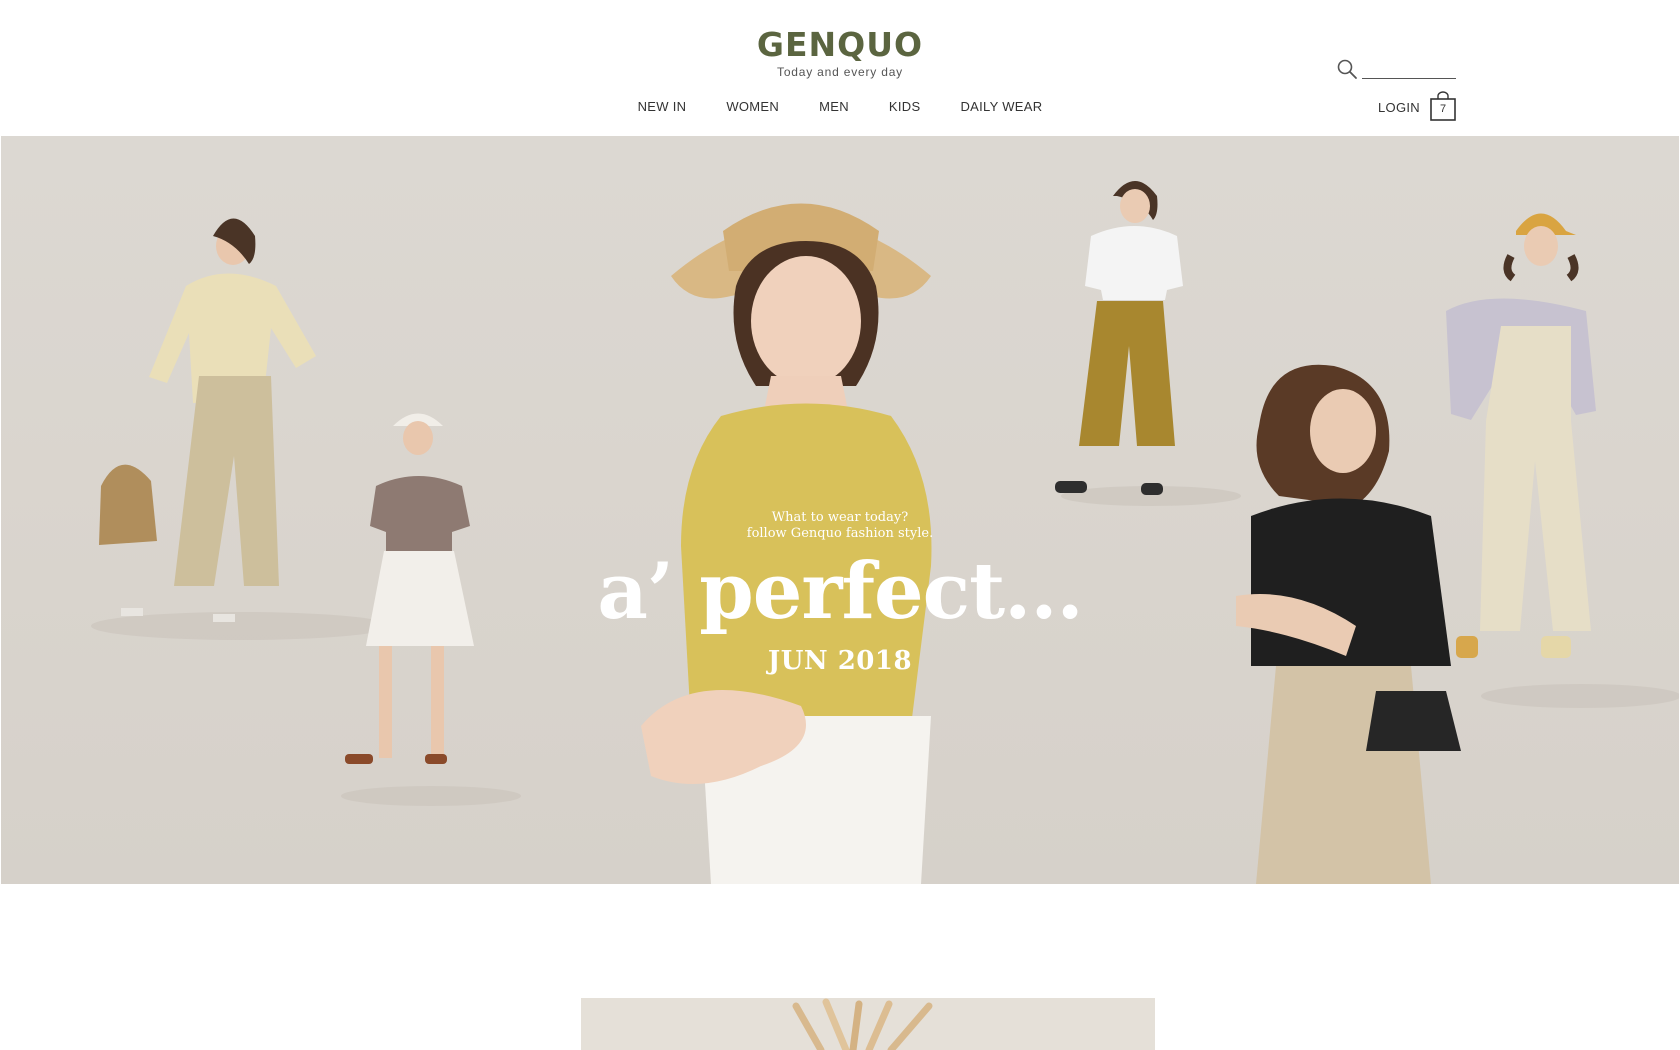 The width and height of the screenshot is (1680, 1050). I want to click on nav-item-women: WOMEN, so click(752, 106).